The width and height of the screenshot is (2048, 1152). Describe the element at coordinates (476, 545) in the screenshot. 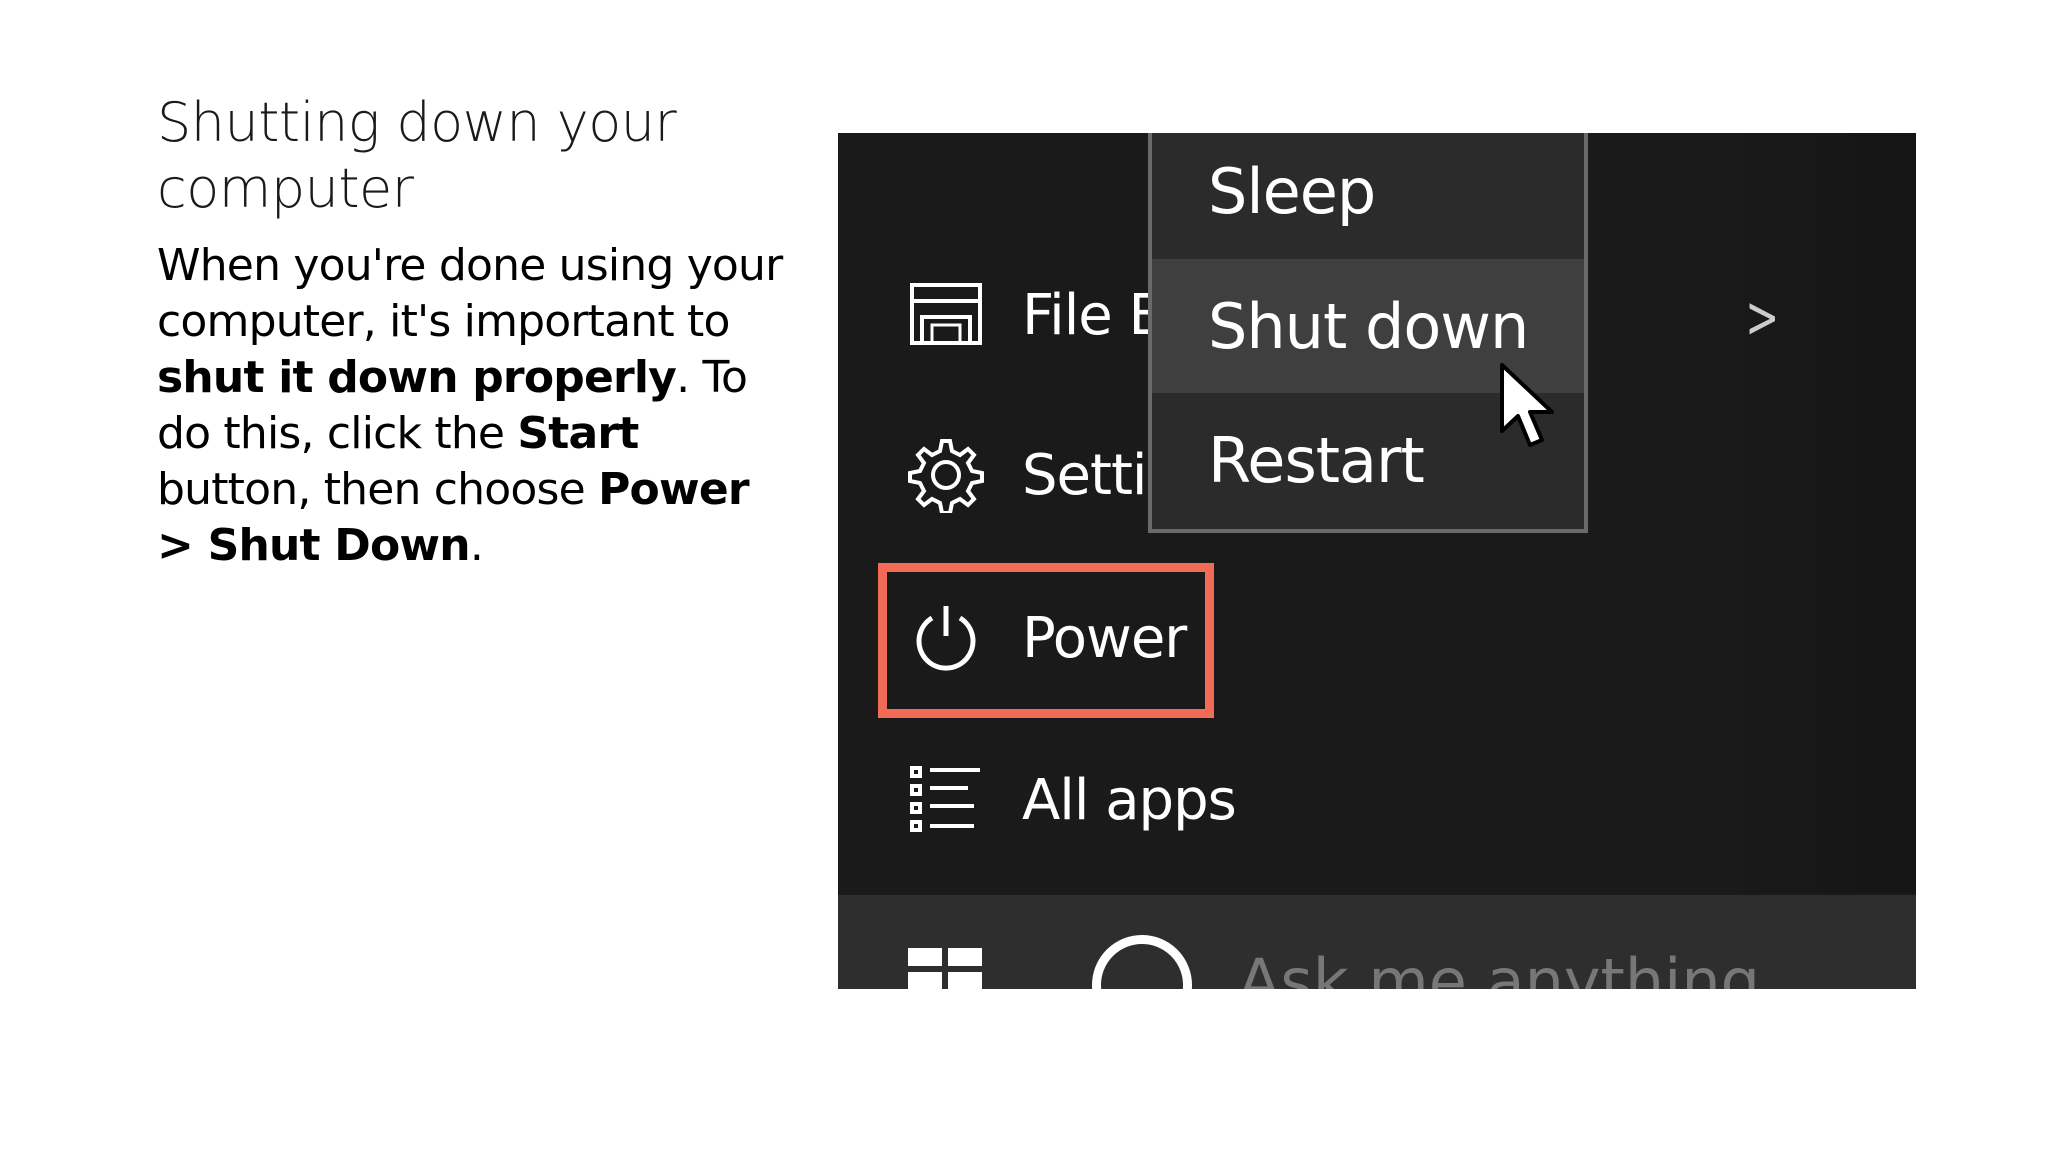

I see `body-end: .` at that location.